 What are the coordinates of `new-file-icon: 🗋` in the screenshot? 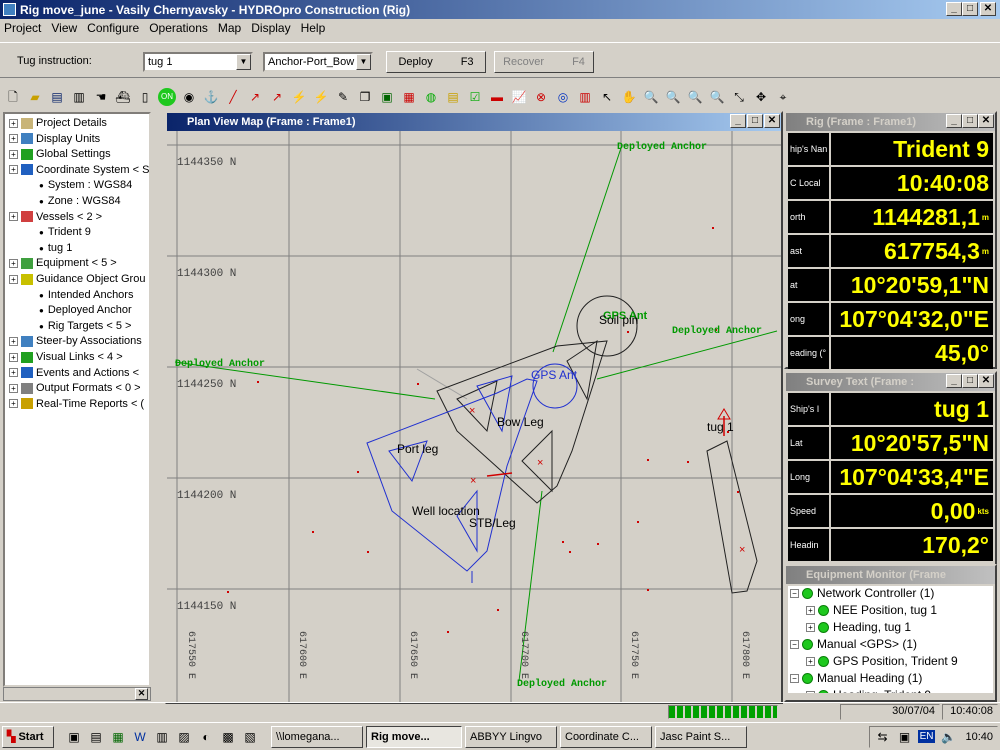 It's located at (13, 97).